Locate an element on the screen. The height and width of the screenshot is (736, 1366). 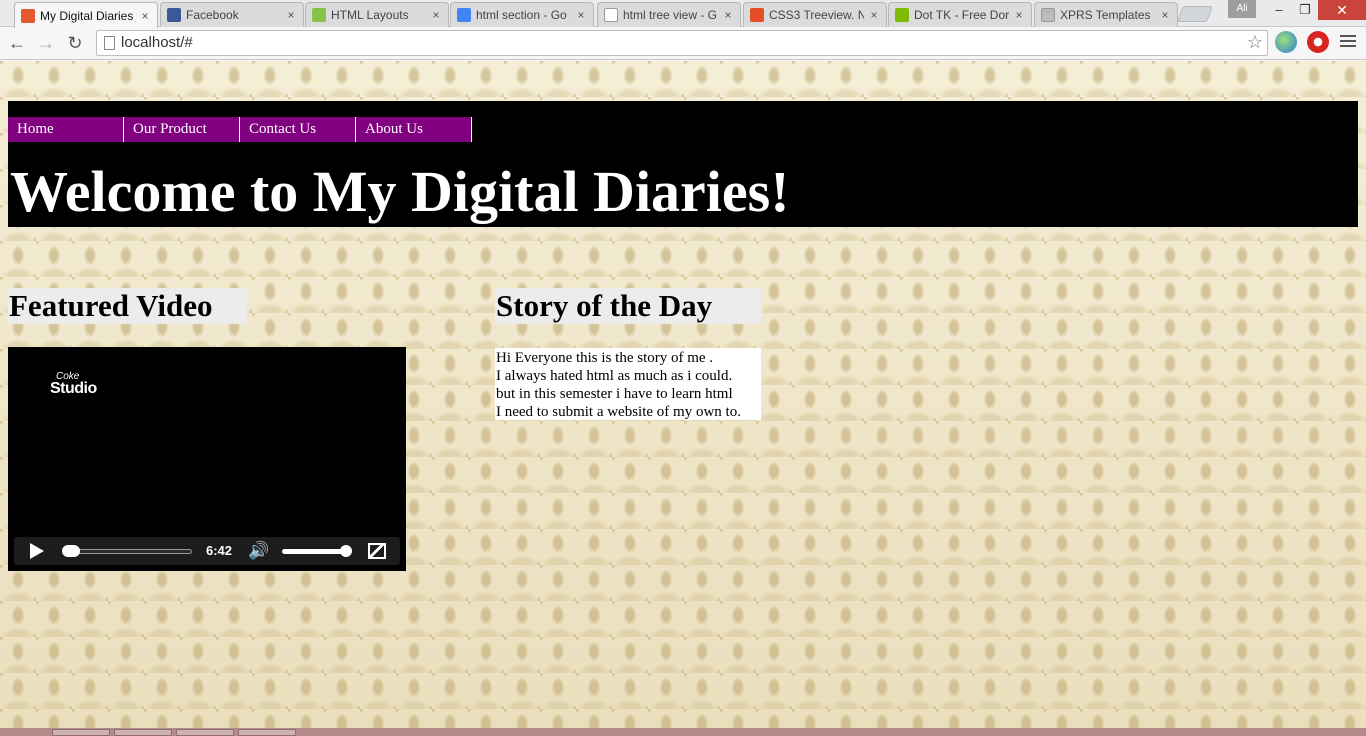
story-line: I always hated html as much as i could. is located at coordinates (614, 376).